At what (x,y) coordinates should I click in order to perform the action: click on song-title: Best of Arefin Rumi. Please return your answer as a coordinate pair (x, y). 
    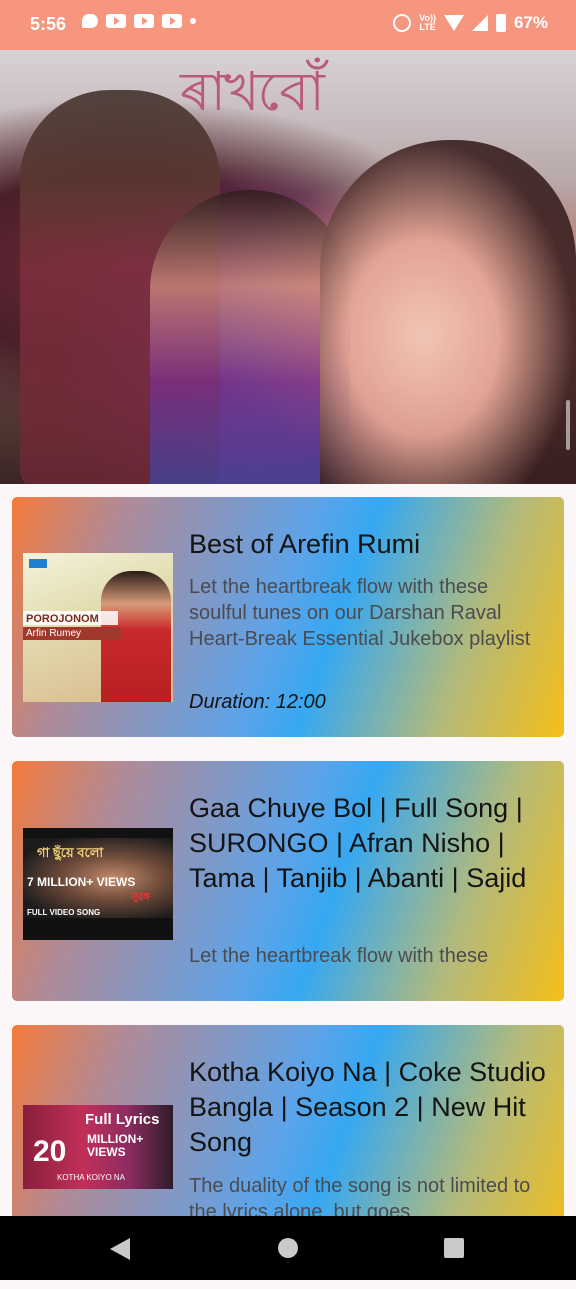
    Looking at the image, I should click on (305, 544).